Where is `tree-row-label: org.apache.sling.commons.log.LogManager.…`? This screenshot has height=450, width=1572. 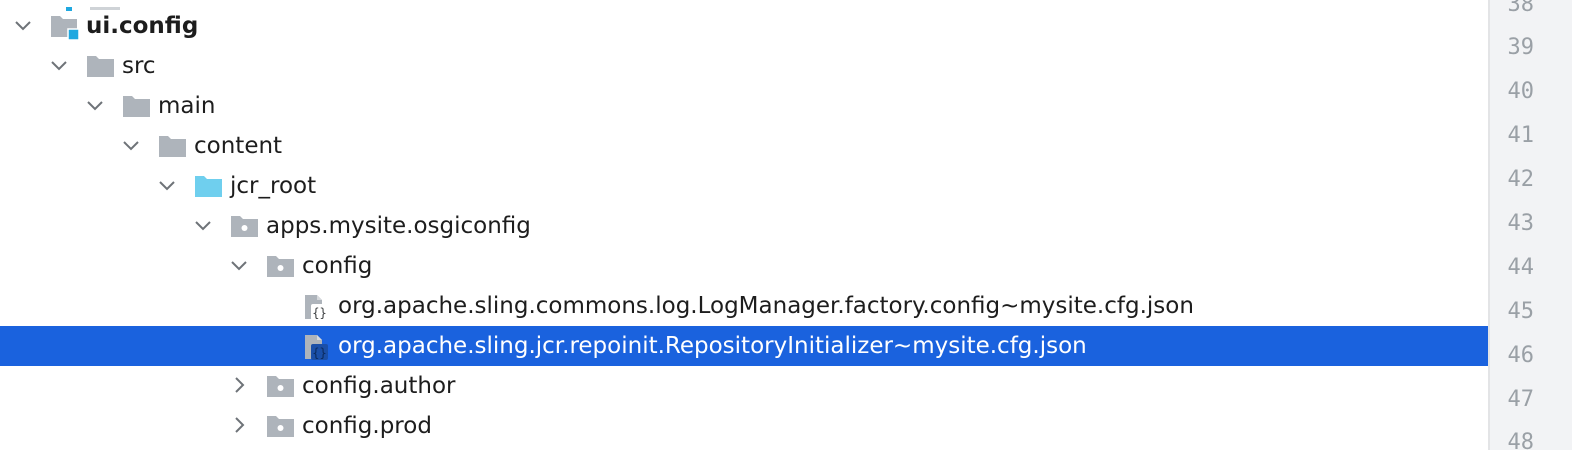
tree-row-label: org.apache.sling.commons.log.LogManager.… is located at coordinates (766, 306).